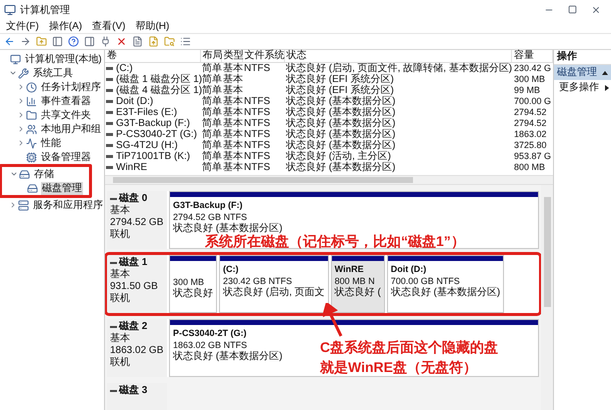 The width and height of the screenshot is (611, 410). Describe the element at coordinates (263, 56) in the screenshot. I see `column-header: 文件系统` at that location.